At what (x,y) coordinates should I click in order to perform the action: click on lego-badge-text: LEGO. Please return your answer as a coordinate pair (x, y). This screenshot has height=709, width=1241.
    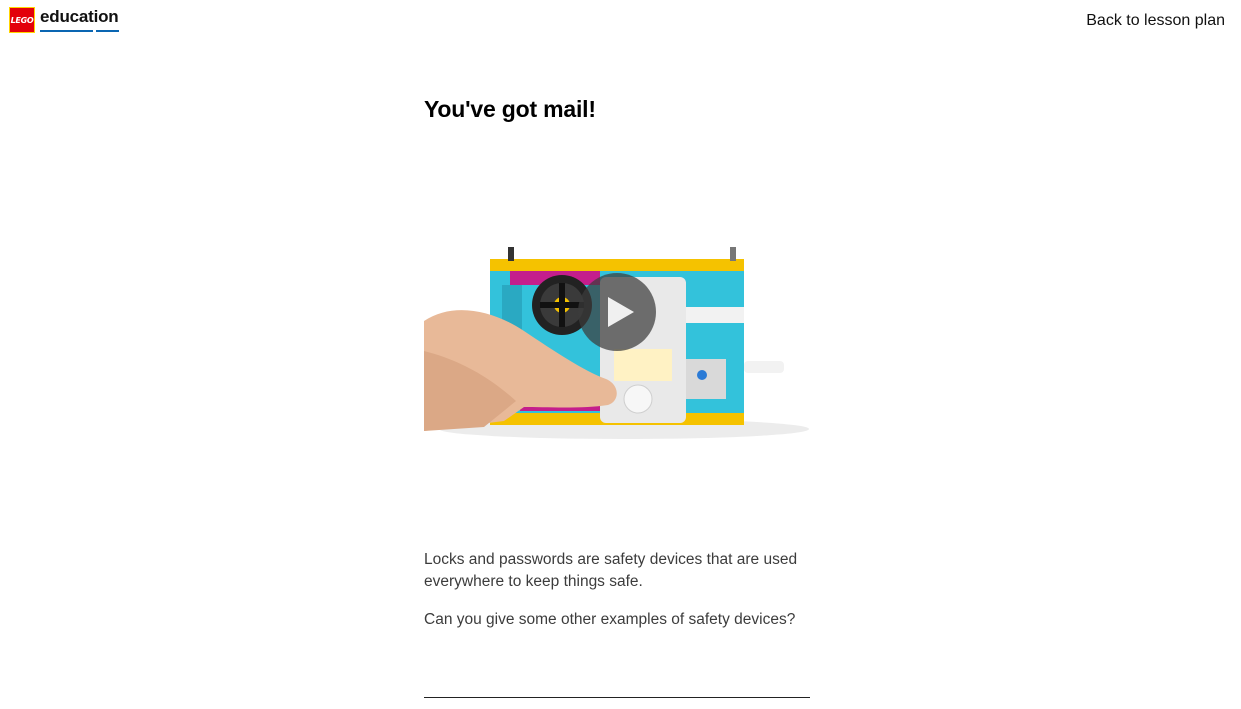
    Looking at the image, I should click on (22, 20).